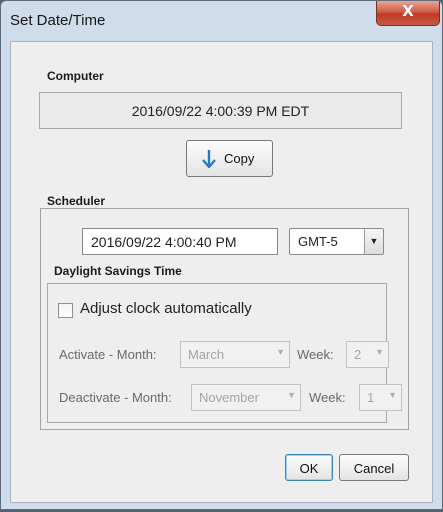 The width and height of the screenshot is (443, 512). I want to click on close-button: X, so click(408, 13).